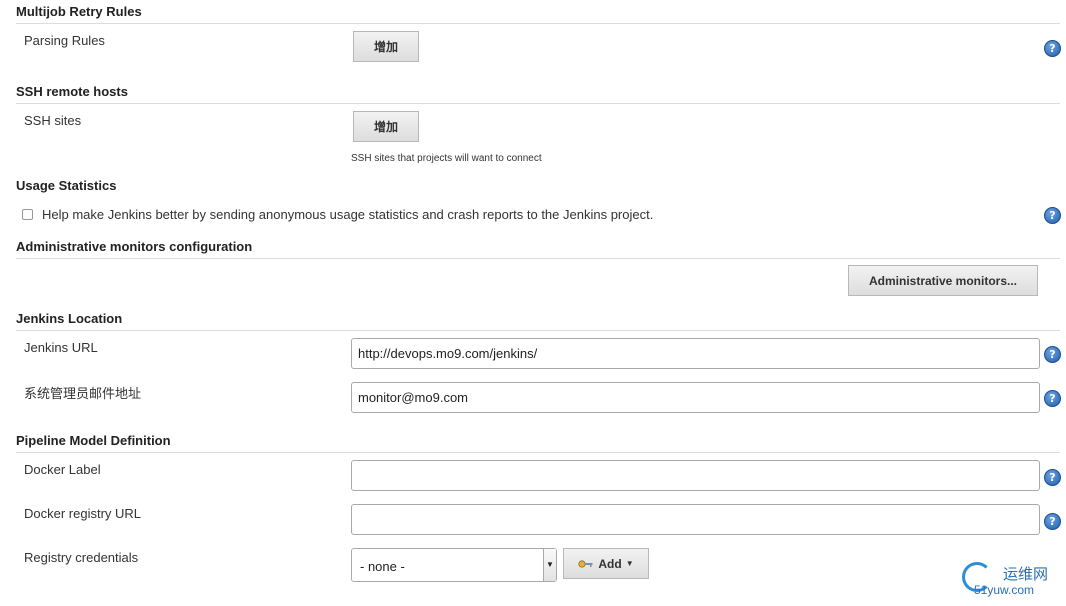  What do you see at coordinates (83, 513) in the screenshot?
I see `docker-registry-url-label: Docker registry URL` at bounding box center [83, 513].